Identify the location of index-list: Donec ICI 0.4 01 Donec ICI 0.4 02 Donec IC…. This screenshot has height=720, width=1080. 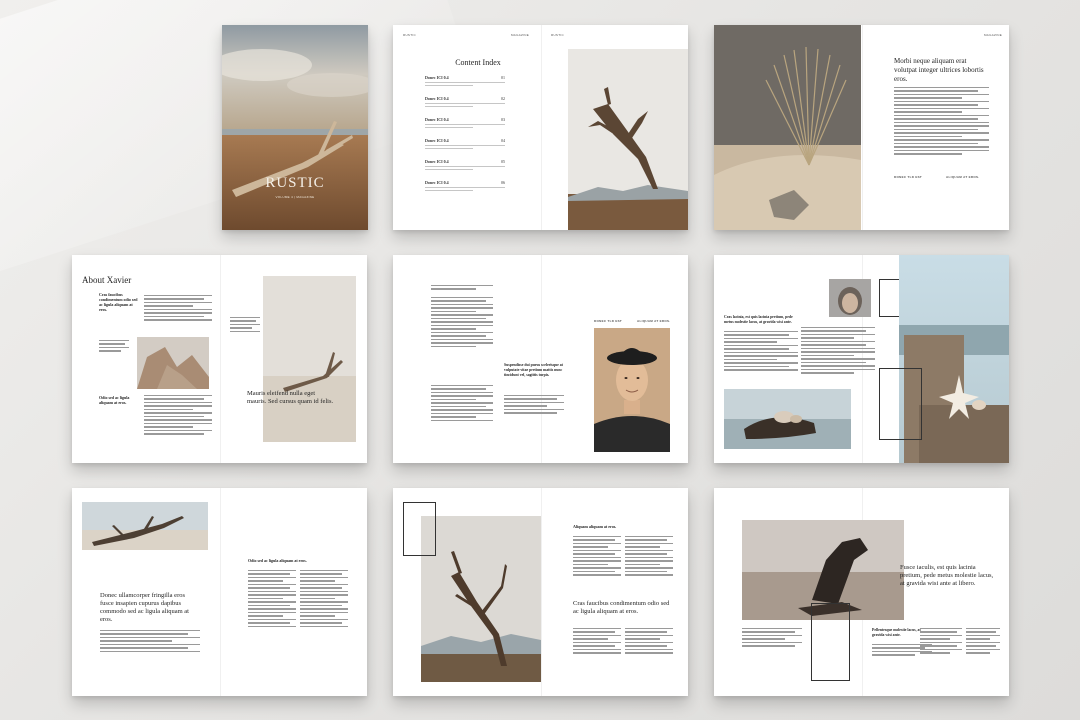
(465, 145).